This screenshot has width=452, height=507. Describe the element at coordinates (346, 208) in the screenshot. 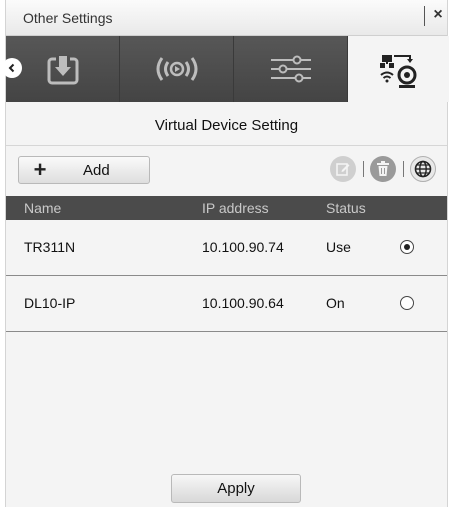

I see `column-header-status: Status` at that location.